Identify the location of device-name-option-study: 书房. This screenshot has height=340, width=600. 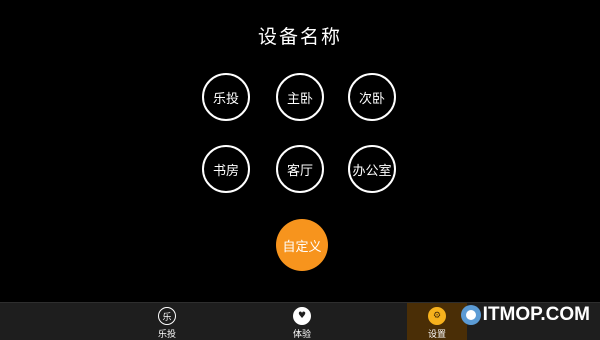
(226, 169).